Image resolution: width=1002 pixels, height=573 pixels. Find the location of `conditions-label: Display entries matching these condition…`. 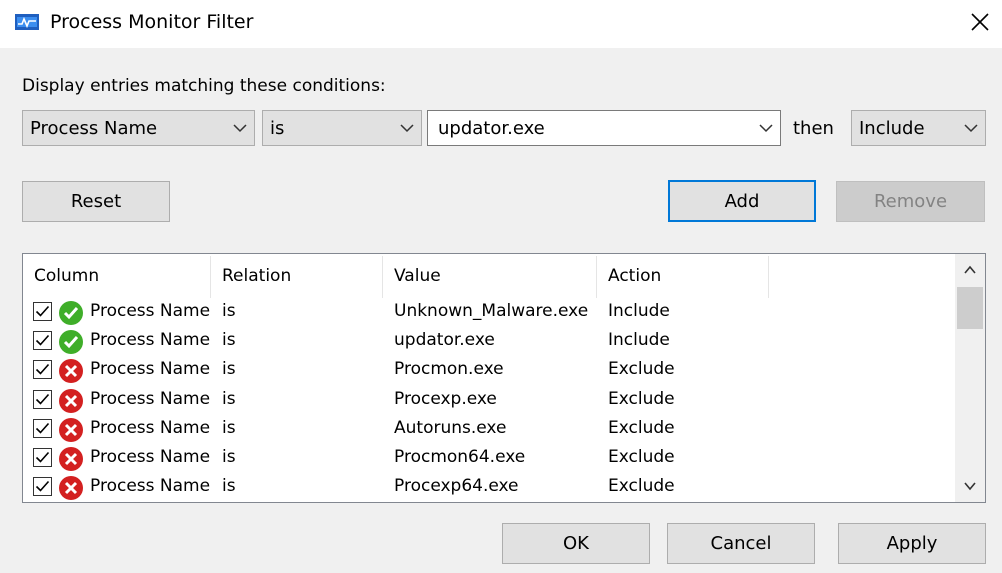

conditions-label: Display entries matching these condition… is located at coordinates (204, 86).